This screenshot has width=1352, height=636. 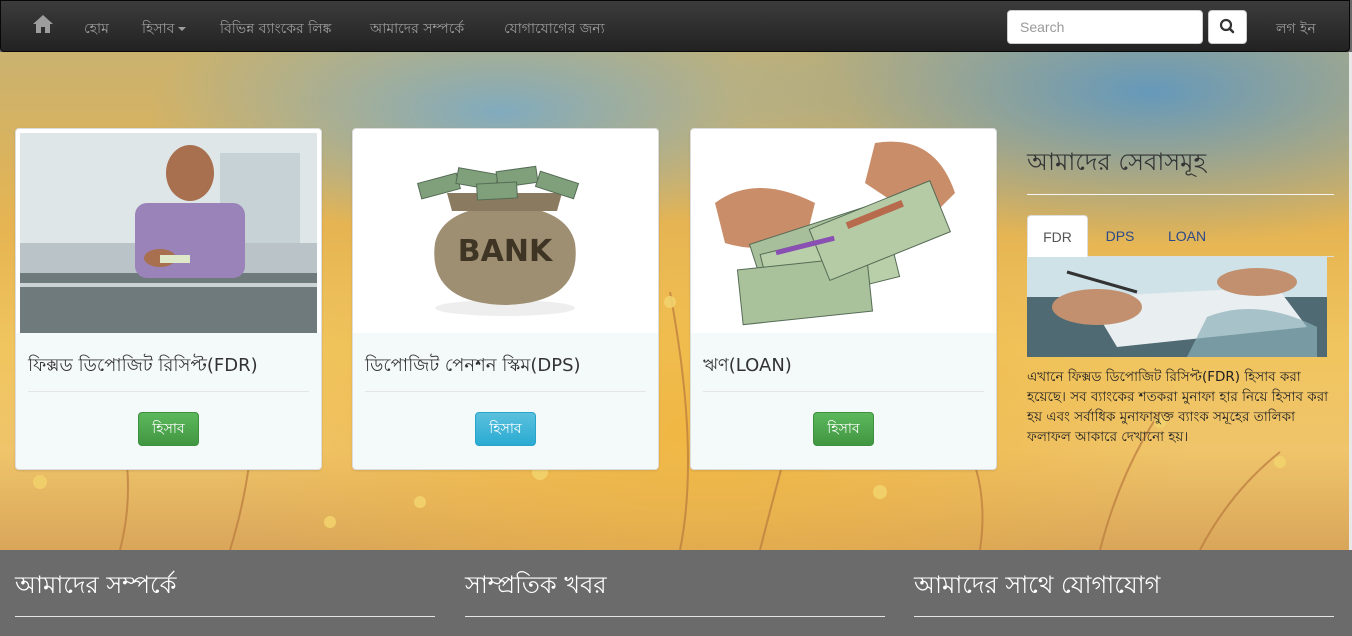 I want to click on services-title: আমাদের সেবাসমূহ, so click(x=1117, y=162).